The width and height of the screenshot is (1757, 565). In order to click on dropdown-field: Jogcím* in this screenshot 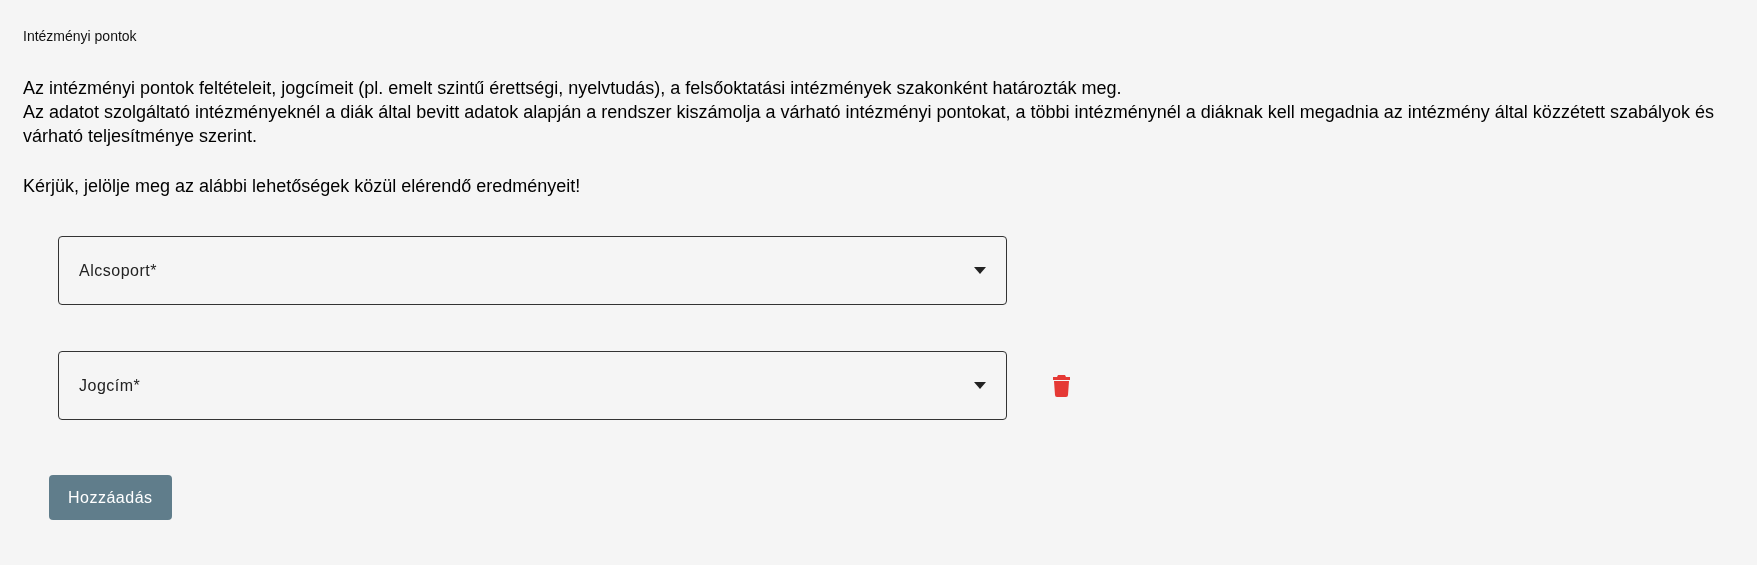, I will do `click(532, 385)`.